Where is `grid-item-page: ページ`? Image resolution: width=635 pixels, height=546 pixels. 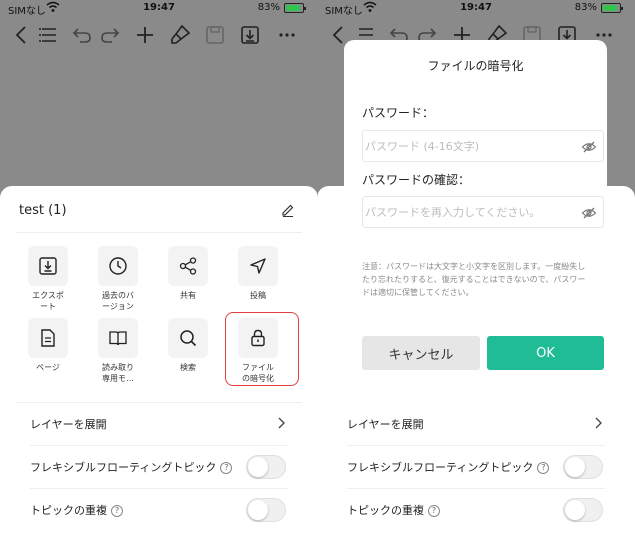
grid-item-page: ページ is located at coordinates (48, 358).